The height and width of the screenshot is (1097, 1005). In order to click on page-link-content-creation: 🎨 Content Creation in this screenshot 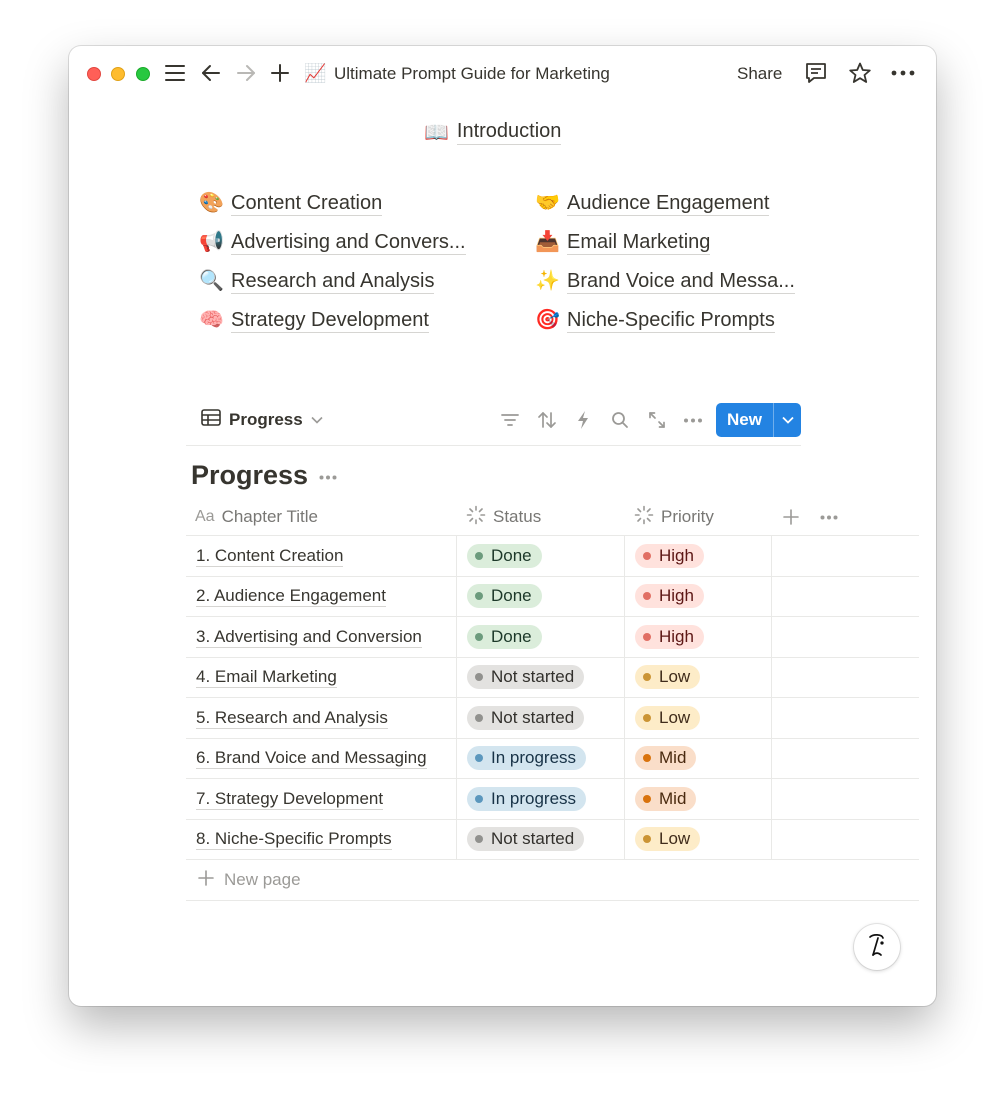, I will do `click(291, 203)`.